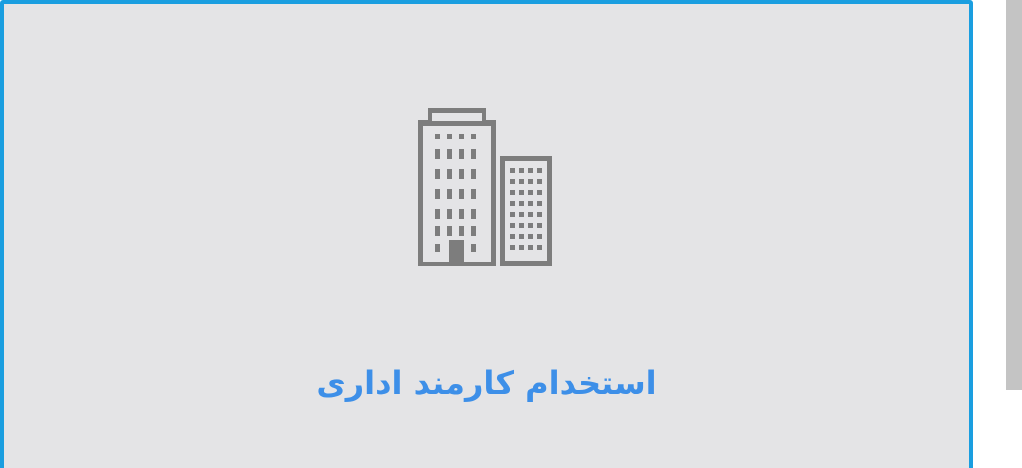  Describe the element at coordinates (485, 186) in the screenshot. I see `office-building-icon` at that location.